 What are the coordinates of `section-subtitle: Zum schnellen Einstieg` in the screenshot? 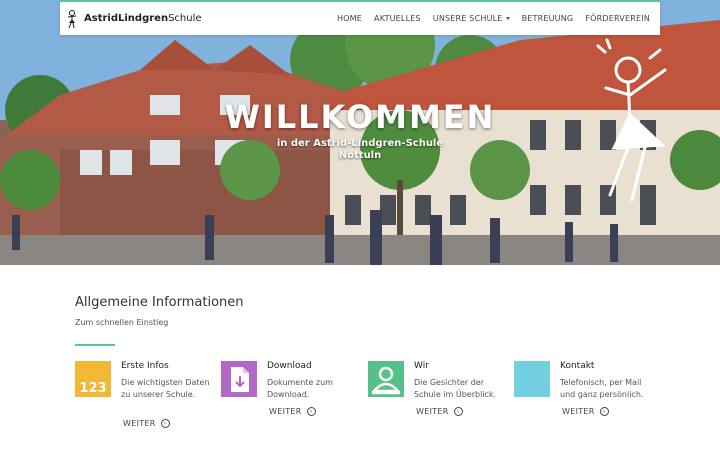 It's located at (122, 322).